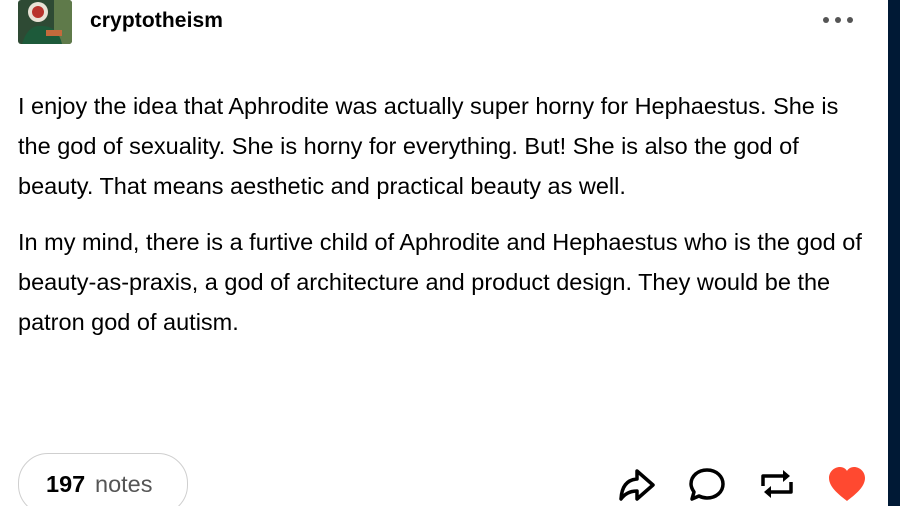 This screenshot has width=900, height=506. I want to click on post-header: cryptotheism, so click(444, 25).